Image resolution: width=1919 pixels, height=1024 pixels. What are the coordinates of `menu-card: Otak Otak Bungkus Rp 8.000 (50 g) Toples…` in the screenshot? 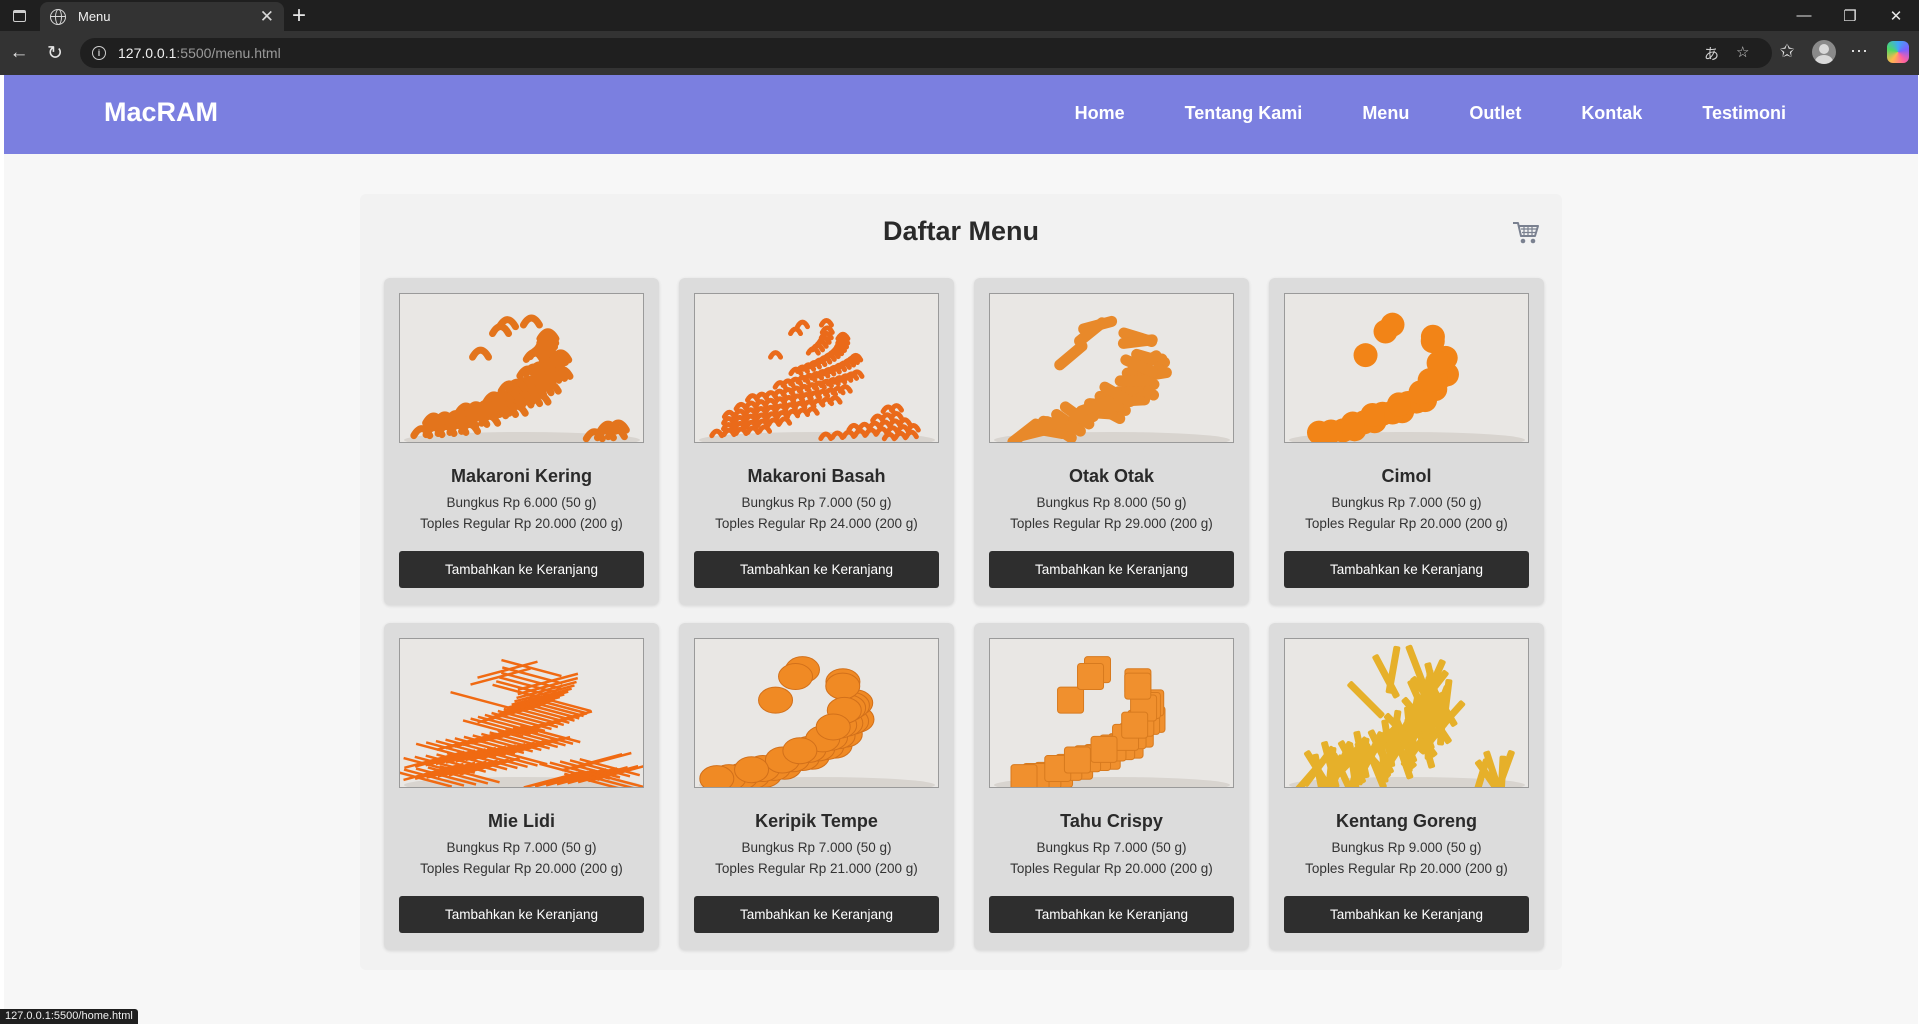 It's located at (1111, 441).